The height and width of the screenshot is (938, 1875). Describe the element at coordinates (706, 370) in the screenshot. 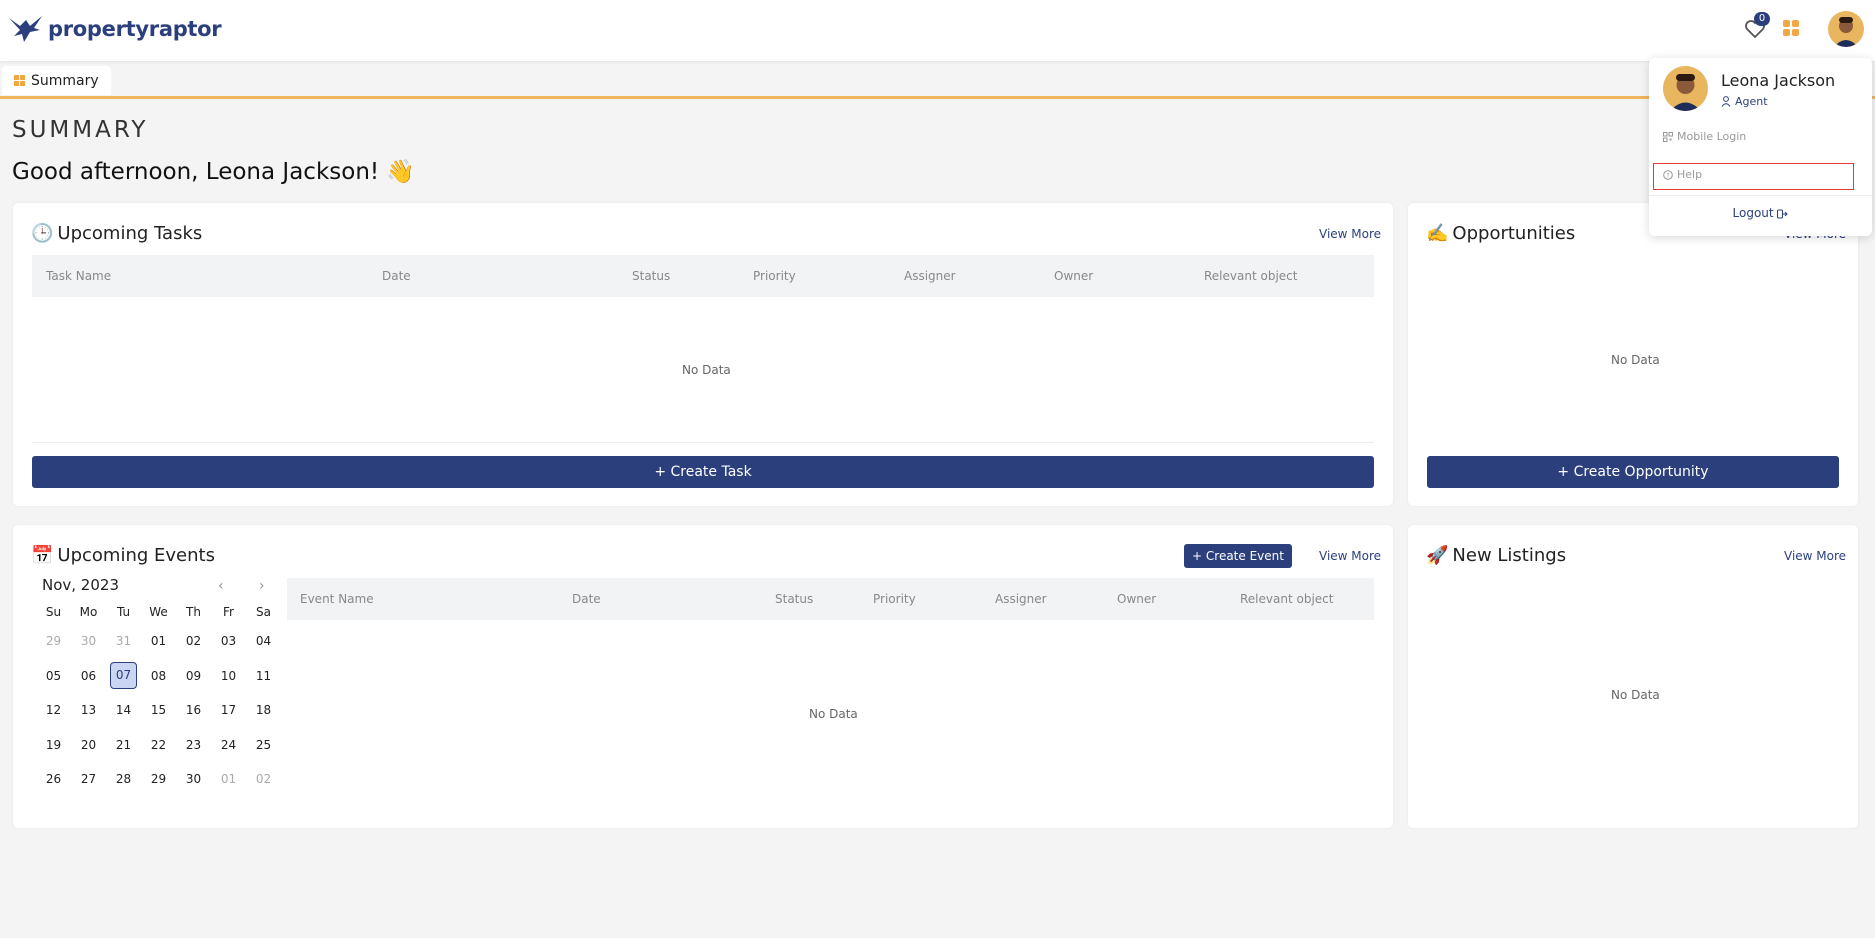

I see `tasks-empty-state: No Data` at that location.